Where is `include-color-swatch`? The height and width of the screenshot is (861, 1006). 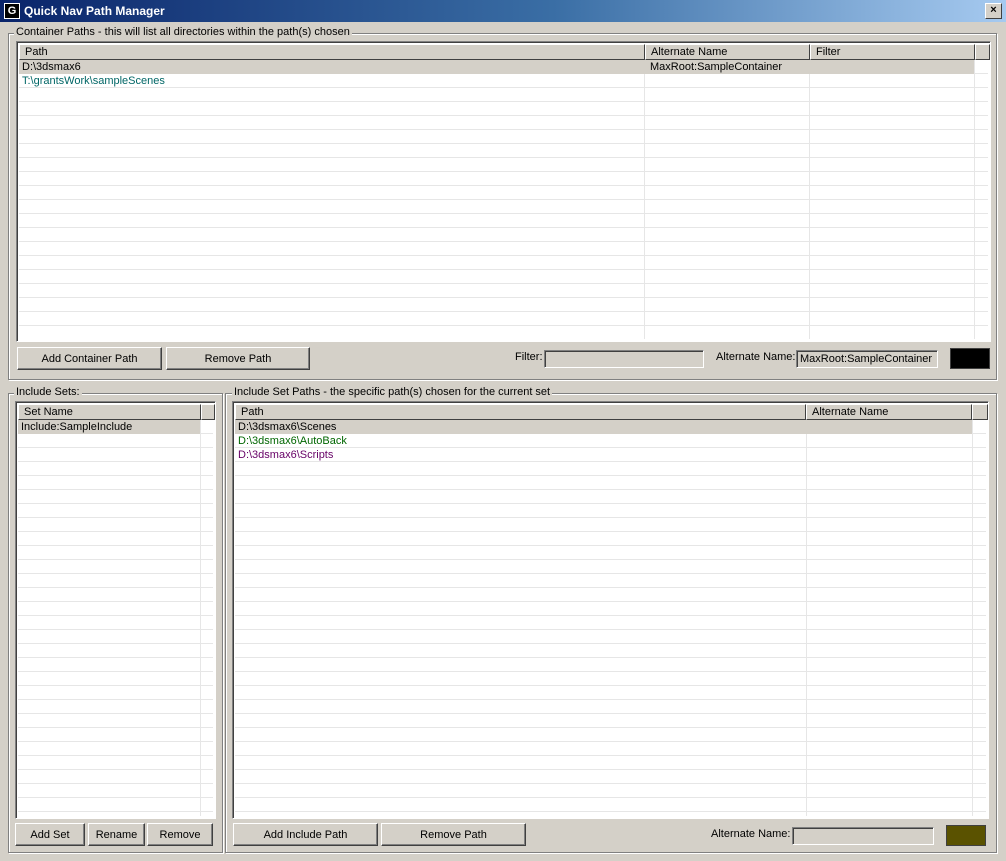
include-color-swatch is located at coordinates (966, 835).